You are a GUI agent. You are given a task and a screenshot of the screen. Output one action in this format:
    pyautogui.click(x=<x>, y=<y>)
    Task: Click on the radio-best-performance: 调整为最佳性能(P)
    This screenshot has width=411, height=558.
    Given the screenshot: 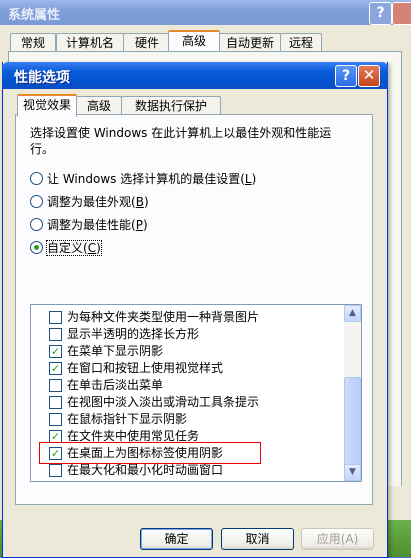 What is the action you would take?
    pyautogui.click(x=89, y=225)
    